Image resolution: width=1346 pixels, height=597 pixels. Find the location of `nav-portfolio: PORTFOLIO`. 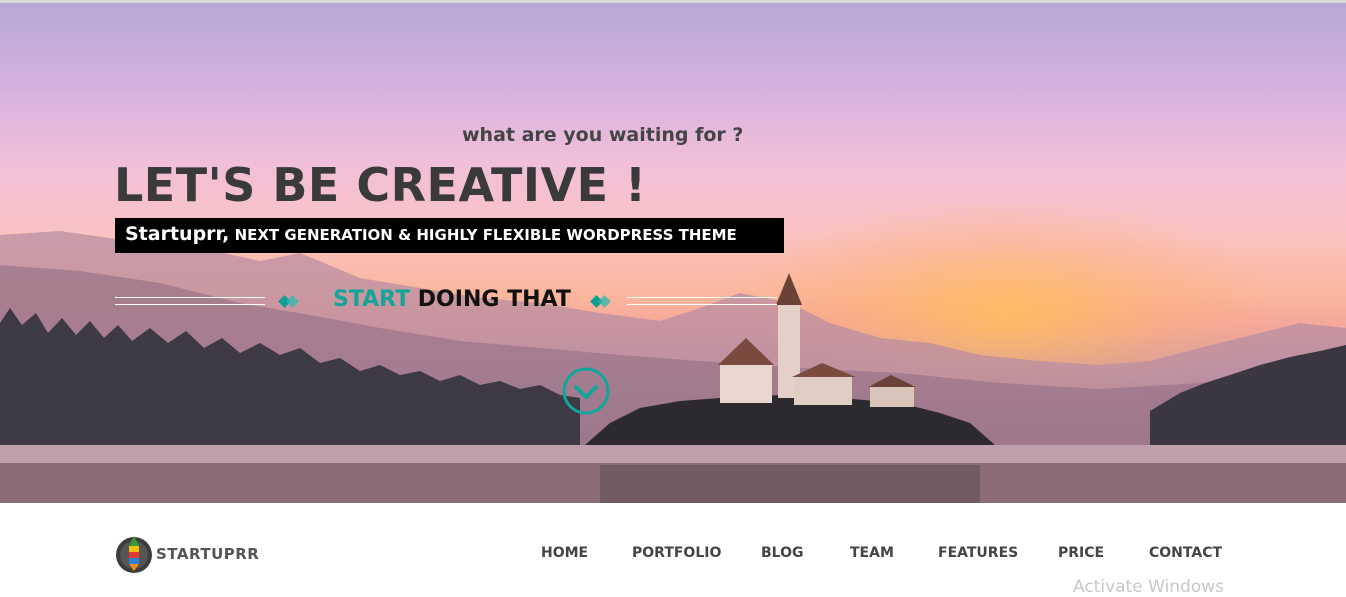

nav-portfolio: PORTFOLIO is located at coordinates (676, 553).